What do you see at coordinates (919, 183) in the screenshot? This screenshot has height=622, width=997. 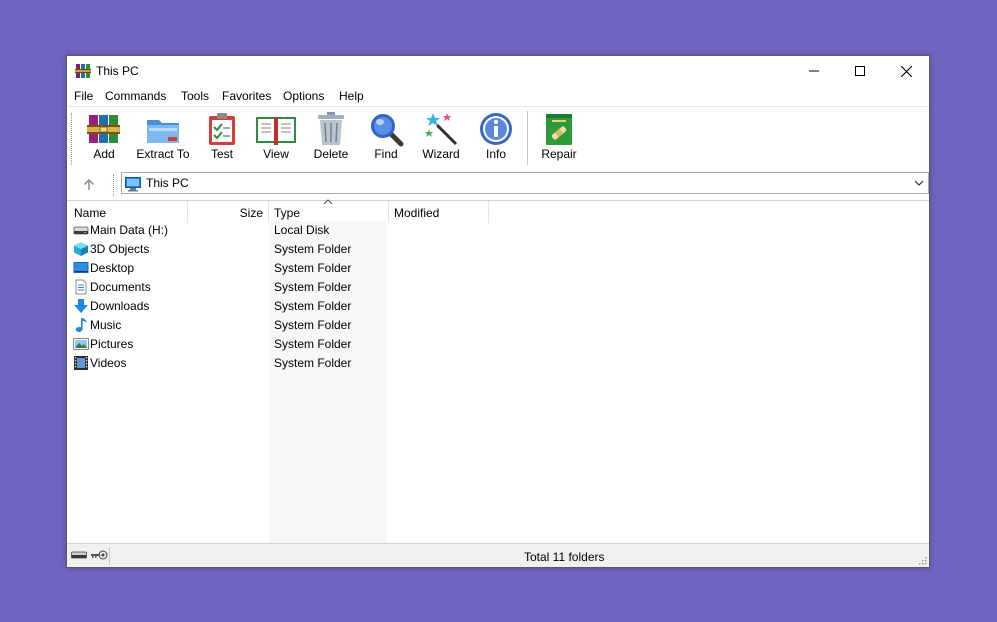 I see `chevron-down-icon` at bounding box center [919, 183].